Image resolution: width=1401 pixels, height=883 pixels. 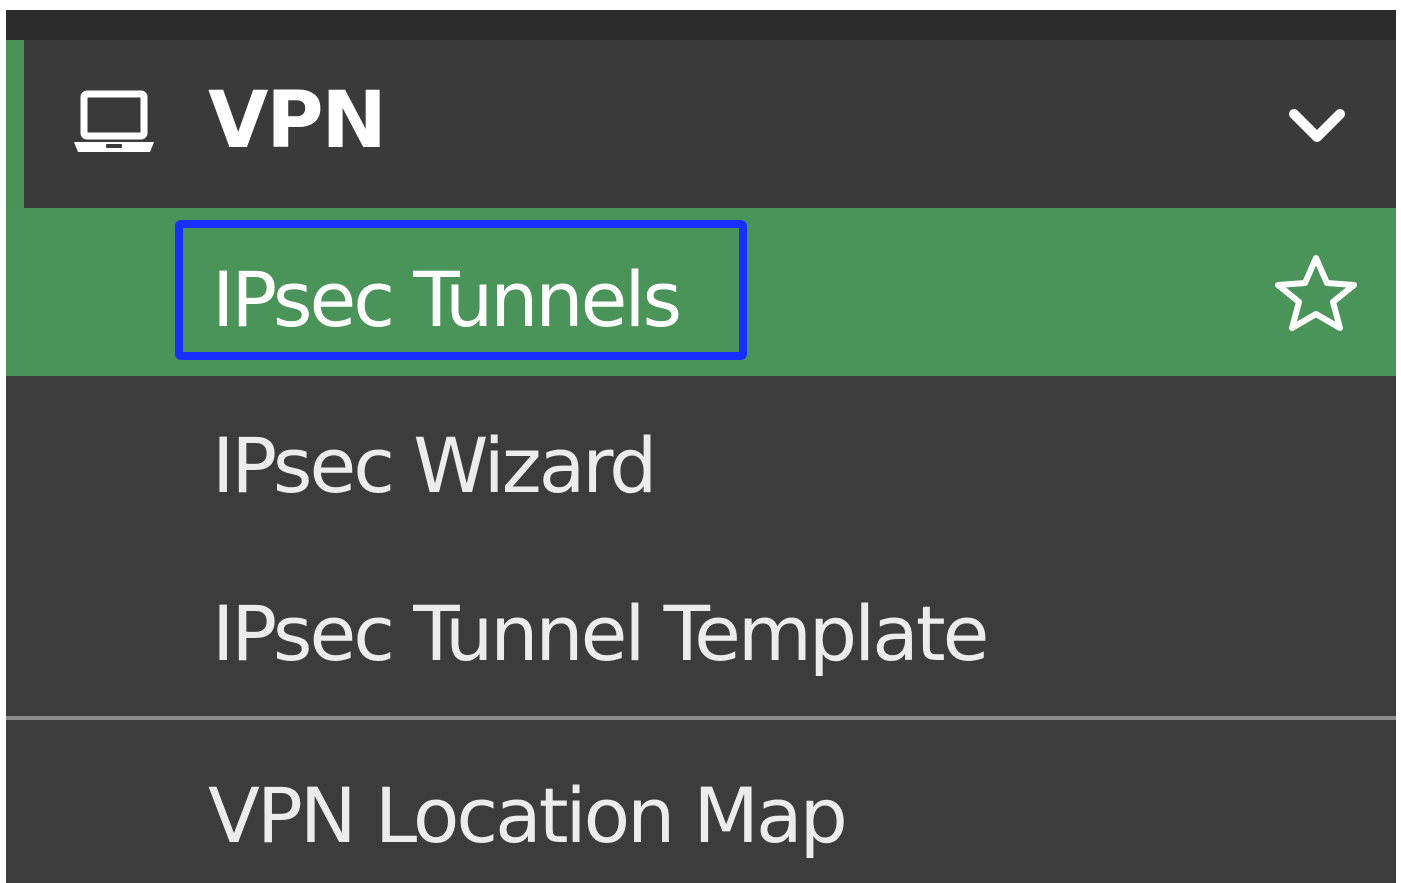 I want to click on laptop-icon, so click(x=114, y=121).